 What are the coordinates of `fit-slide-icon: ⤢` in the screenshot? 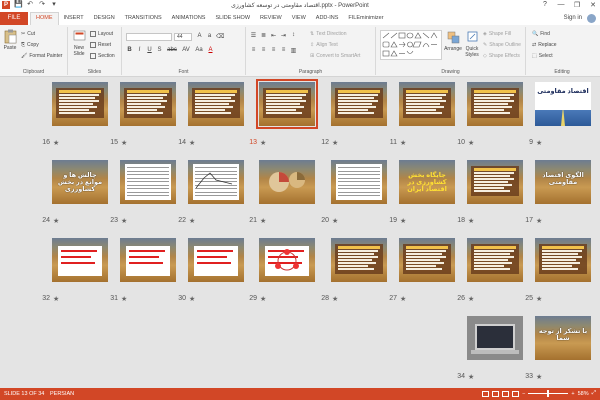 It's located at (594, 393).